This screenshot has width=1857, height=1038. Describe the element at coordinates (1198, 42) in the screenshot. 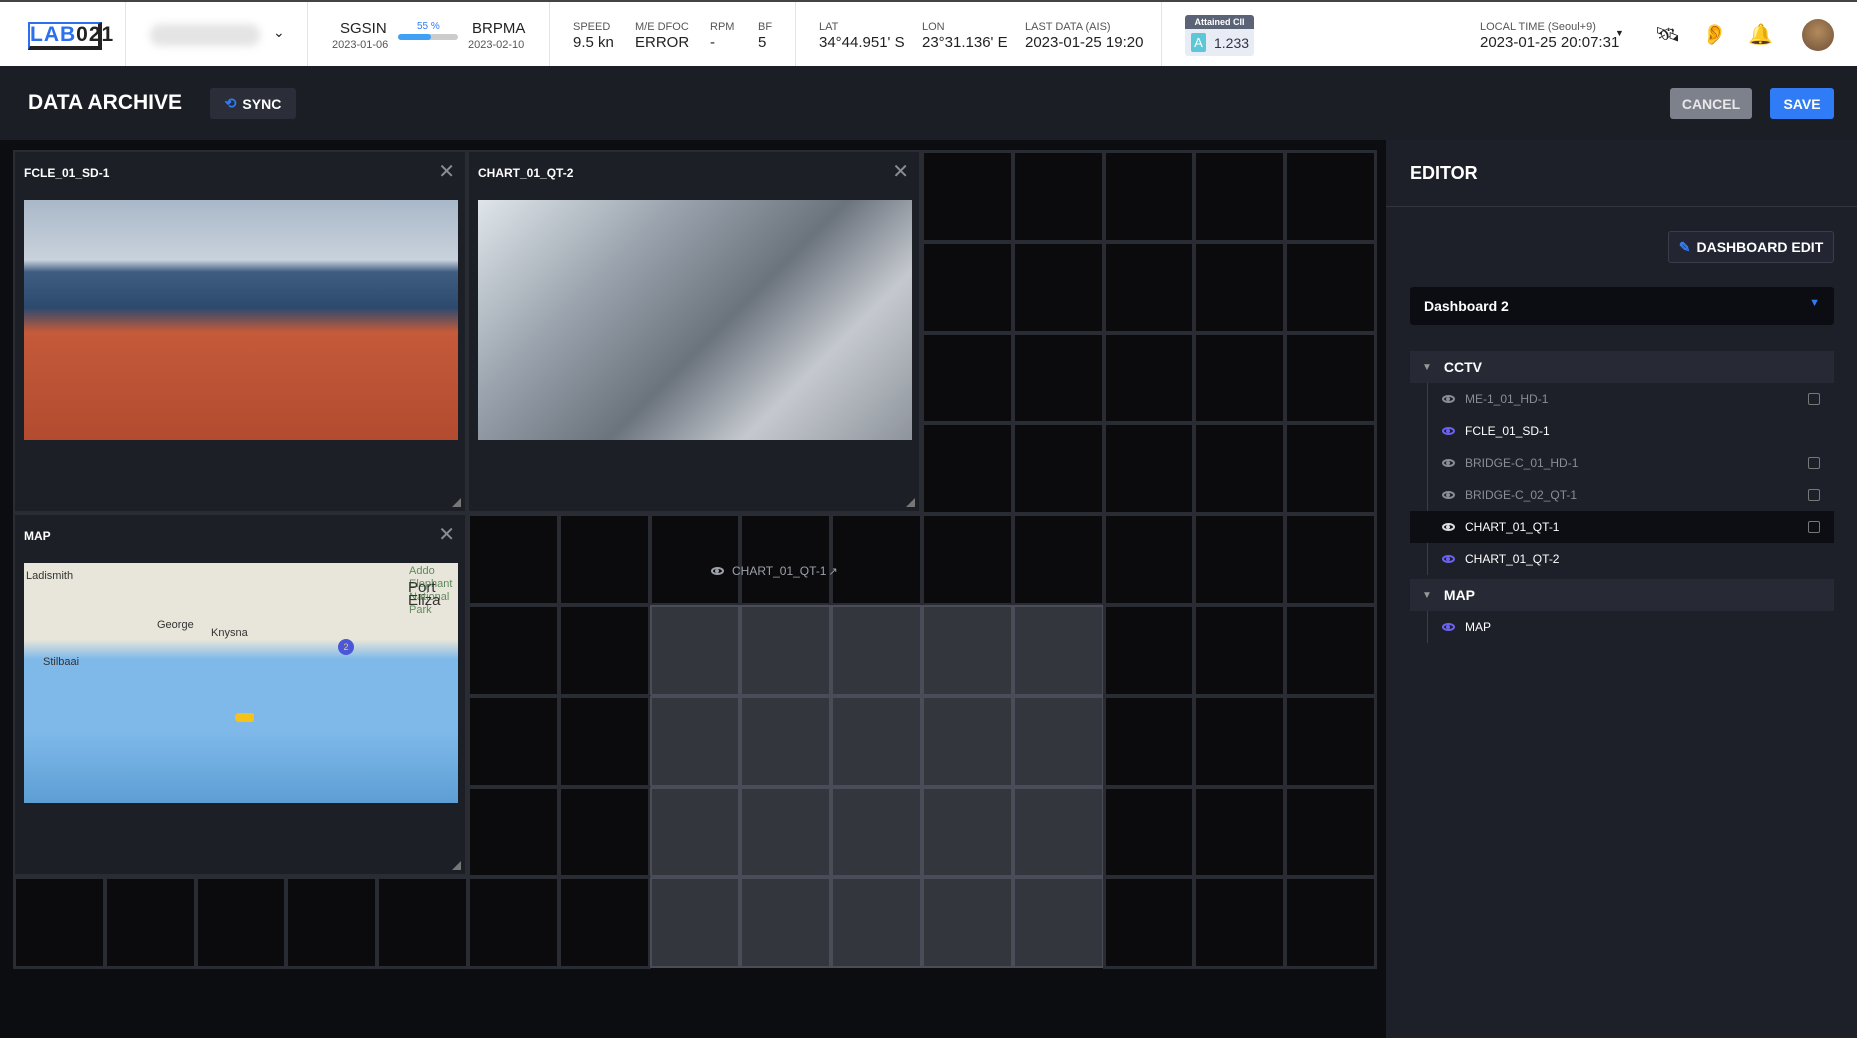

I see `cii-grade: A` at that location.